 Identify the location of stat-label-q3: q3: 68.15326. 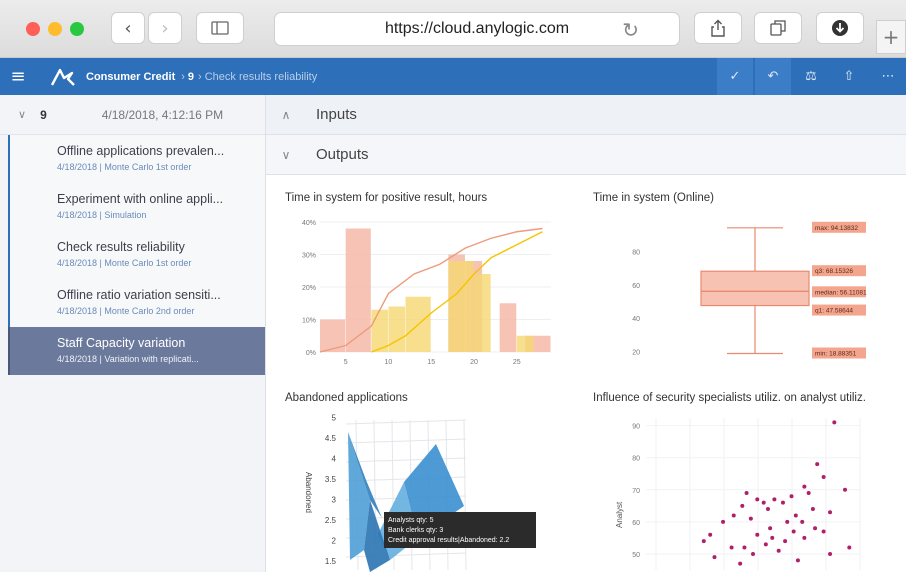
(834, 271).